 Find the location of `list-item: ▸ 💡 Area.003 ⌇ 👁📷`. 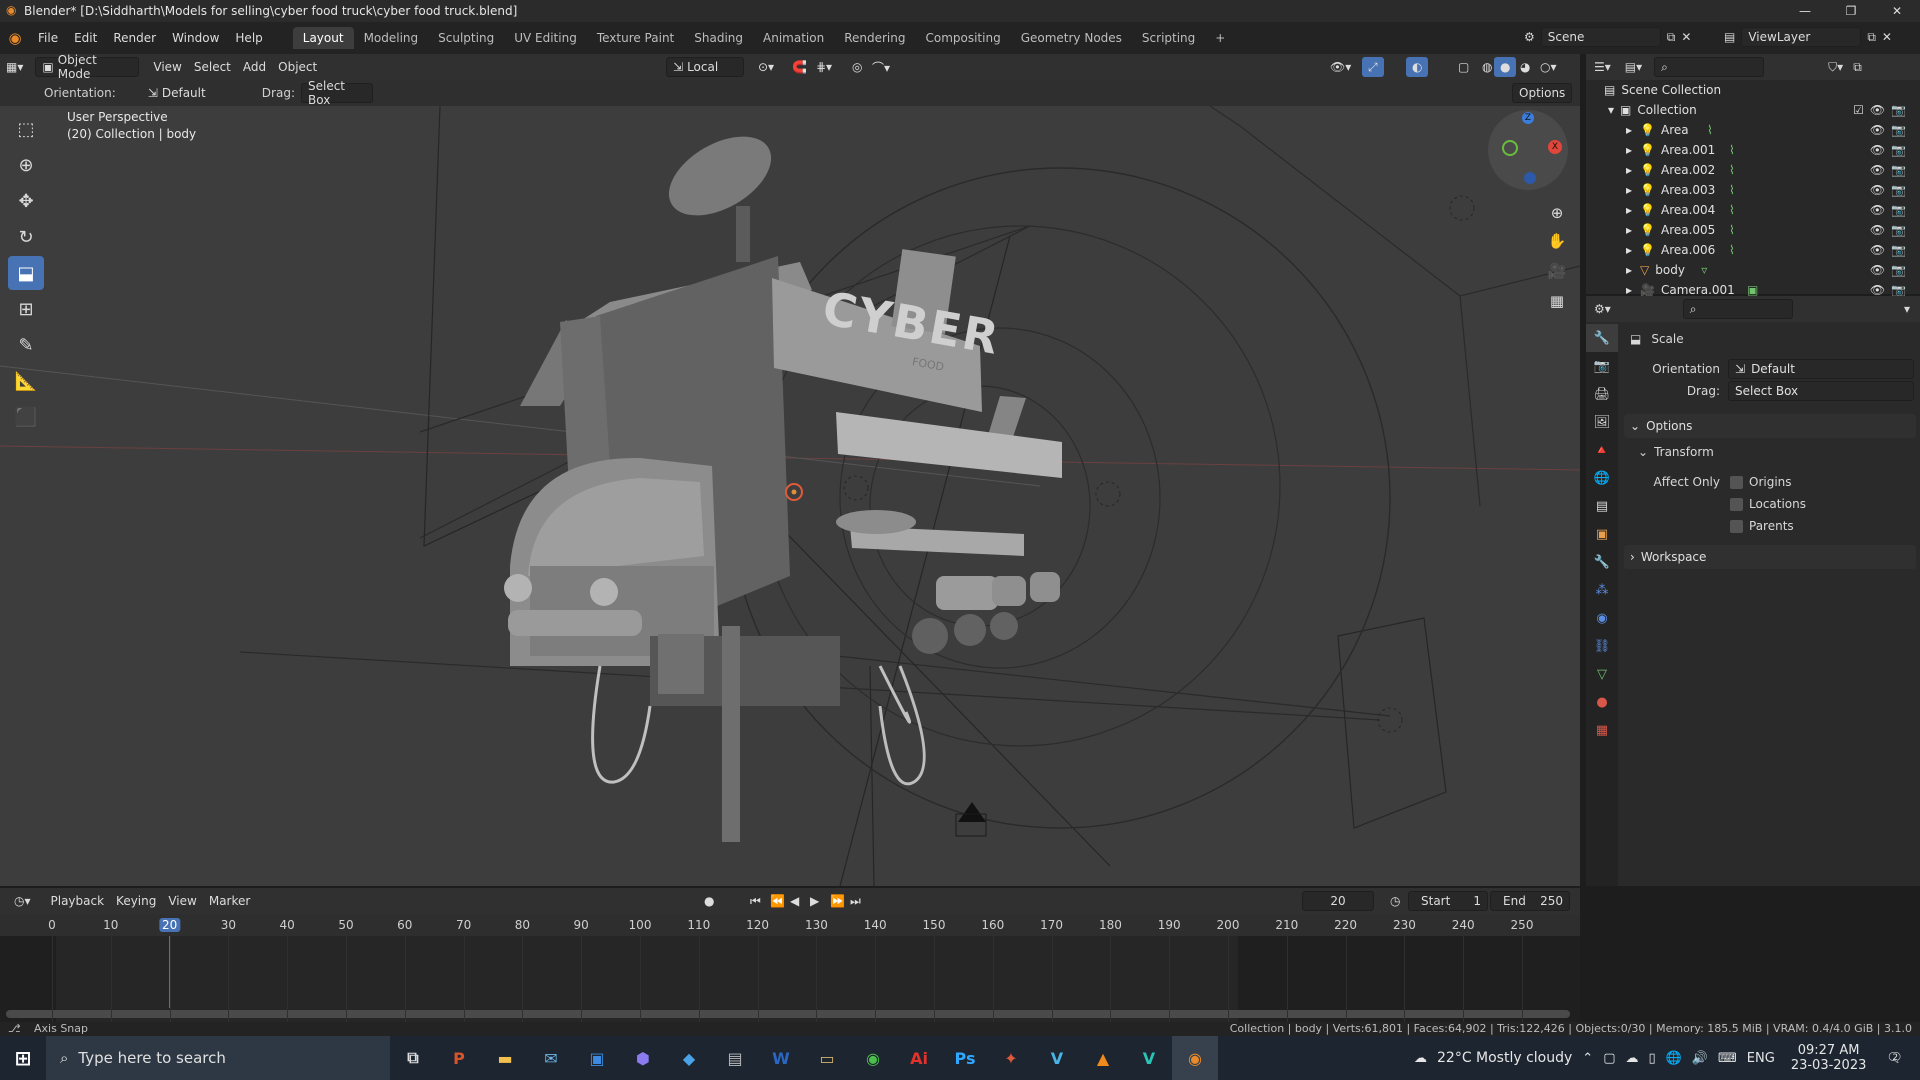

list-item: ▸ 💡 Area.003 ⌇ 👁📷 is located at coordinates (1753, 190).